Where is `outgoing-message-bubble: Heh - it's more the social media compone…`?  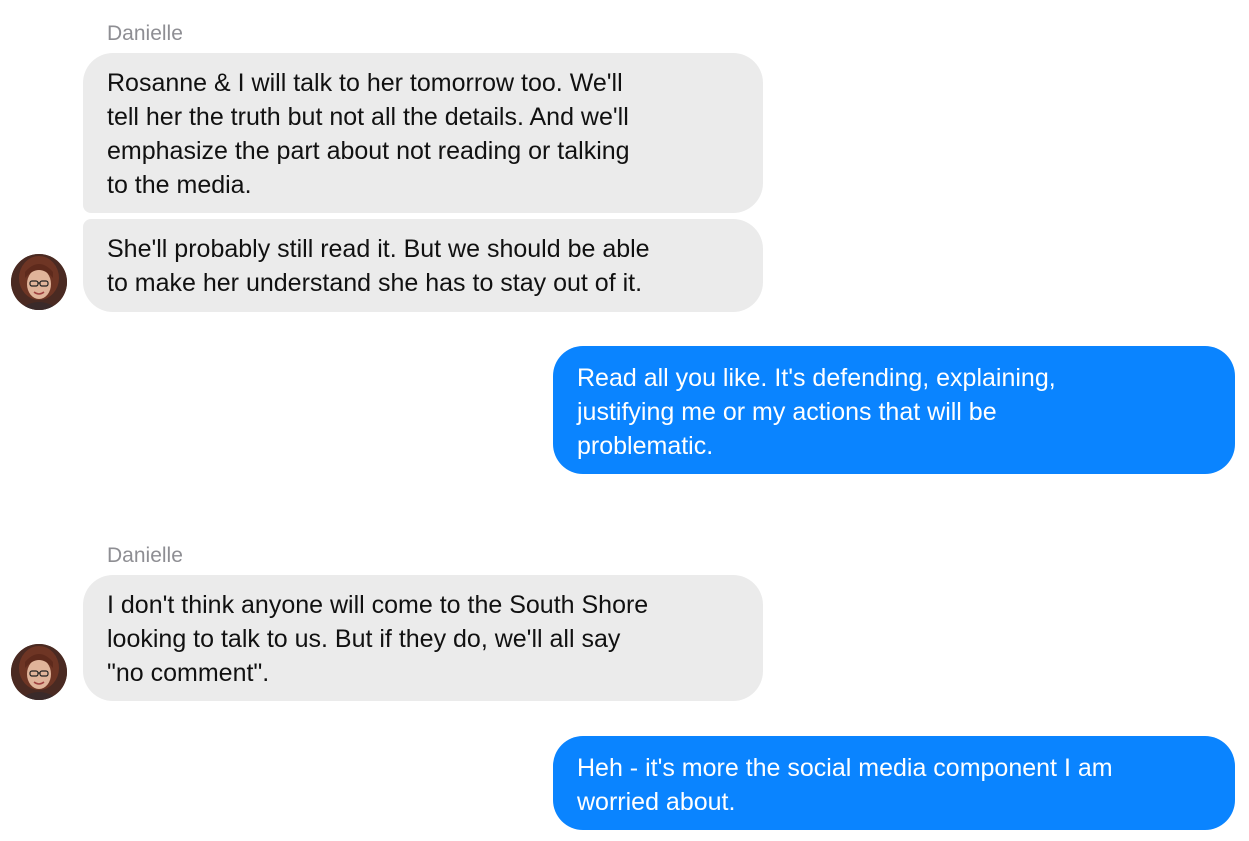 outgoing-message-bubble: Heh - it's more the social media compone… is located at coordinates (894, 783).